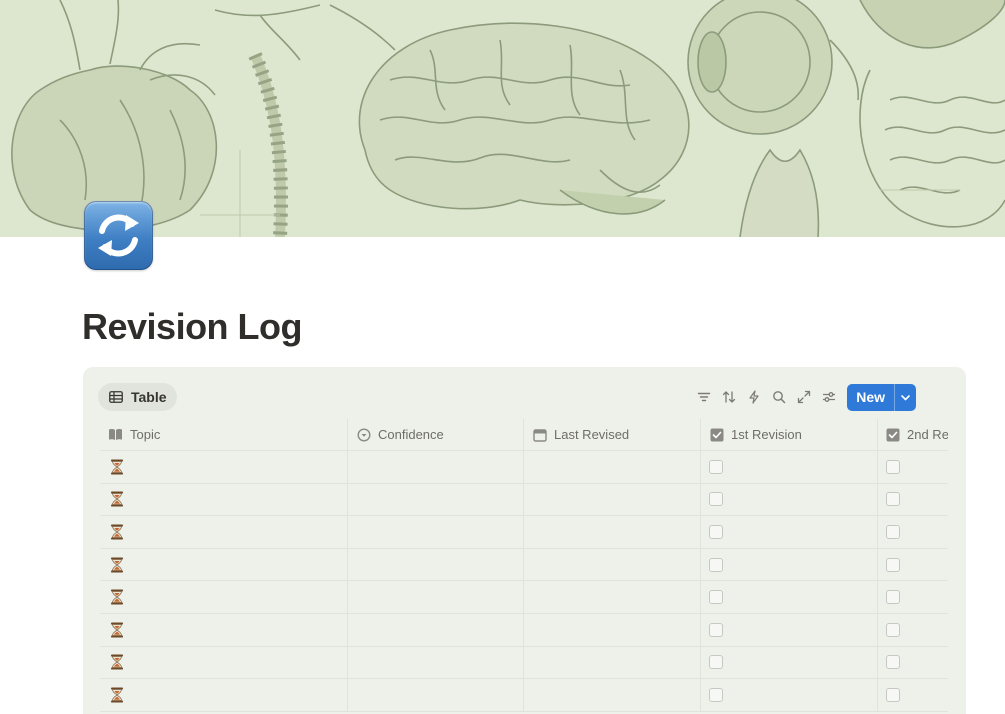 The image size is (1005, 714). What do you see at coordinates (754, 397) in the screenshot?
I see `automation-icon` at bounding box center [754, 397].